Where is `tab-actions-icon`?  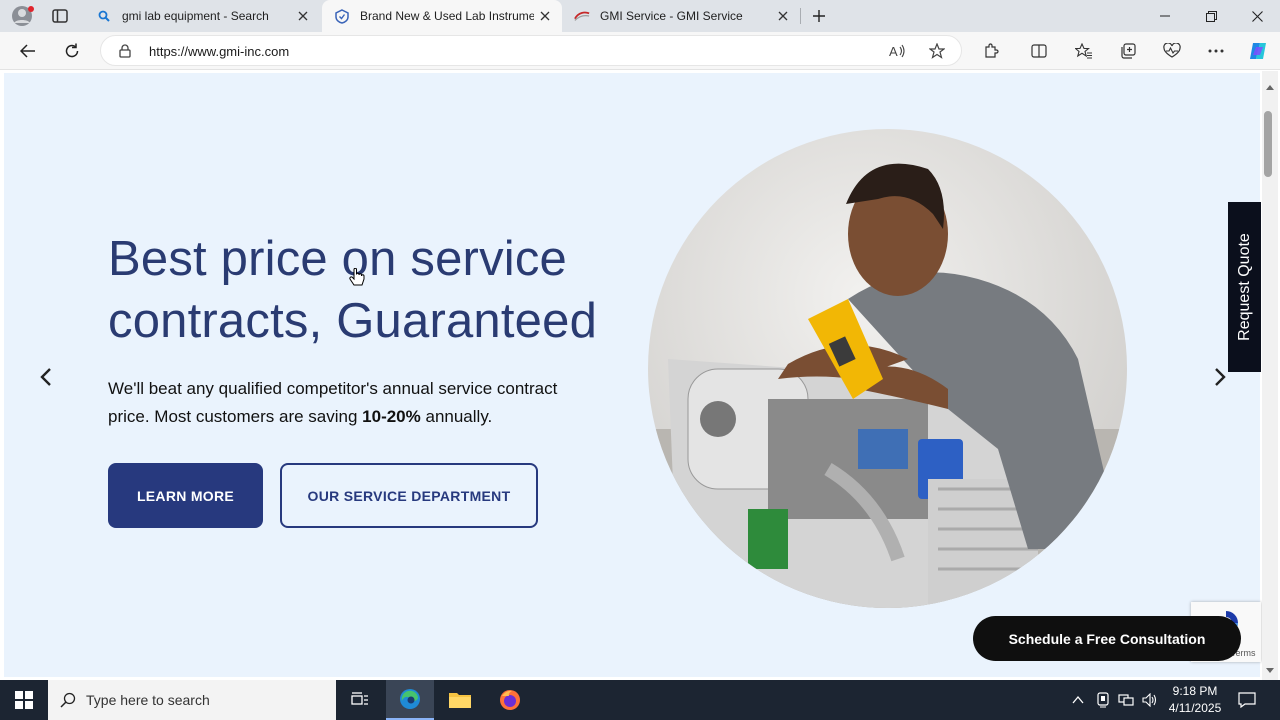
tab-actions-icon is located at coordinates (60, 16).